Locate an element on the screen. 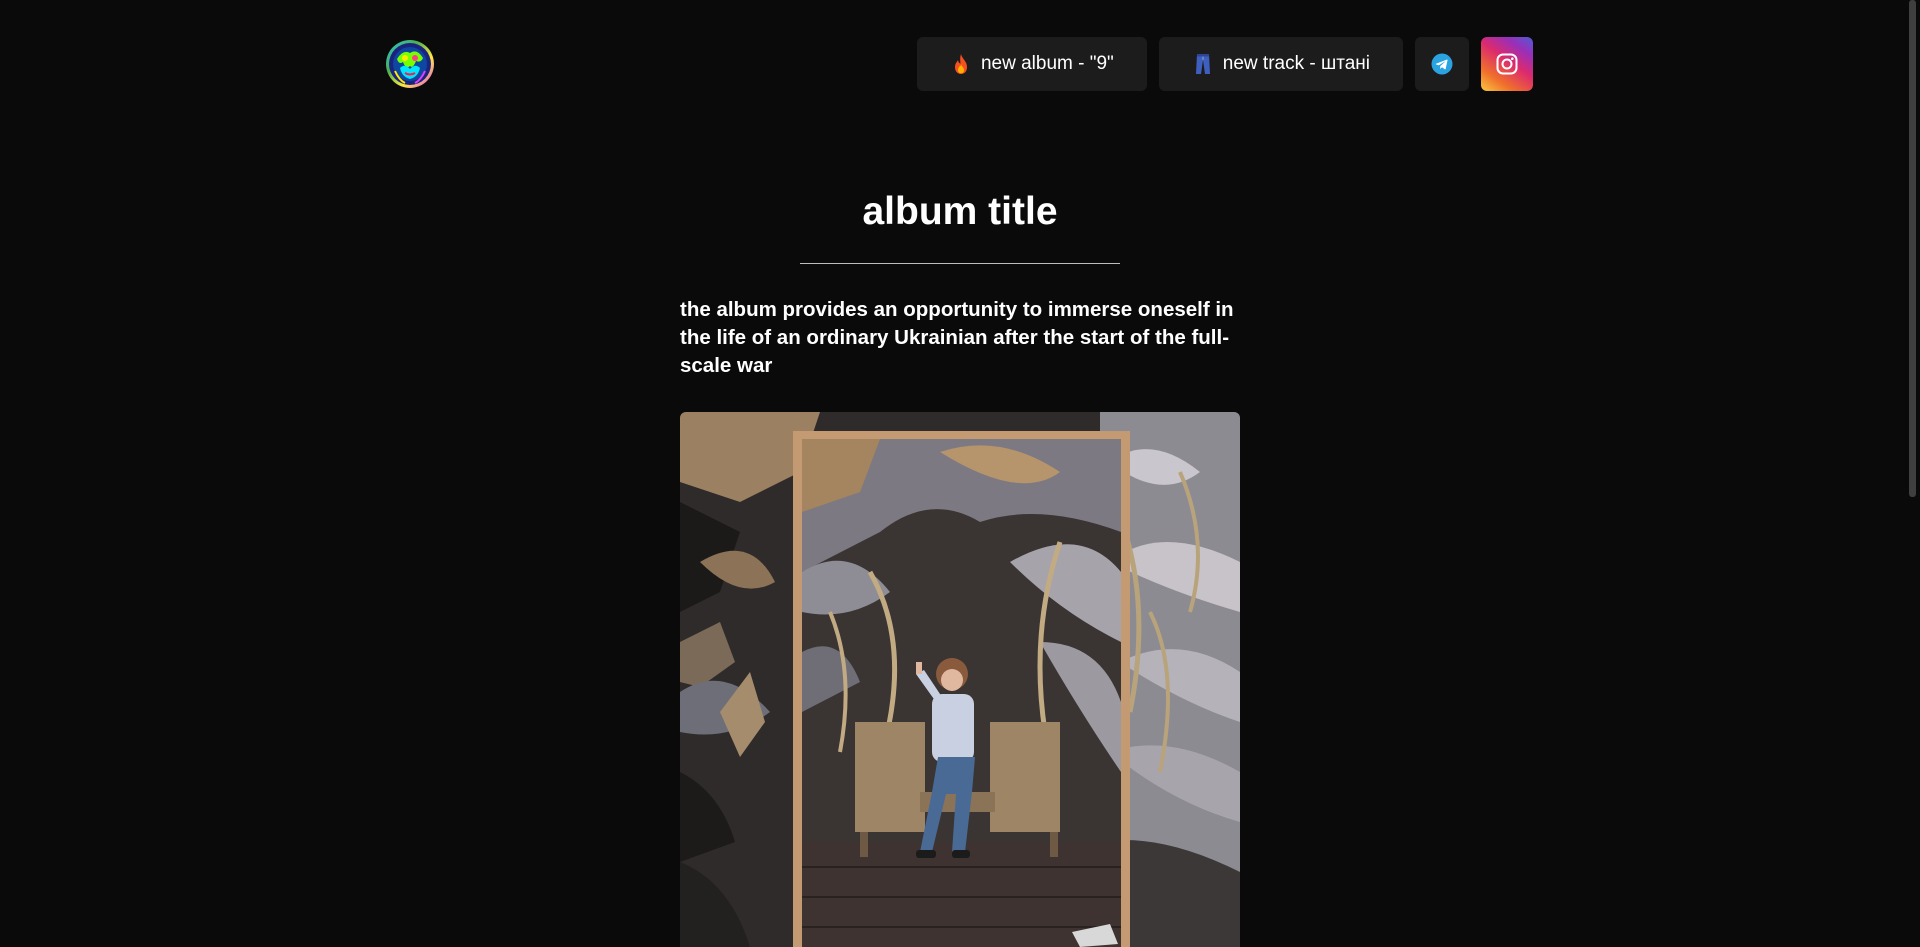 The height and width of the screenshot is (947, 1920). new-album-button: new album - "9" is located at coordinates (1031, 64).